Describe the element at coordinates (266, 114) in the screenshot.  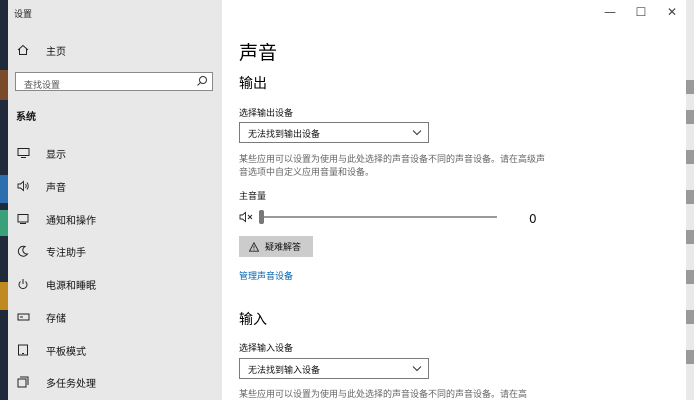
I see `output-device-label: 选择输出设备` at that location.